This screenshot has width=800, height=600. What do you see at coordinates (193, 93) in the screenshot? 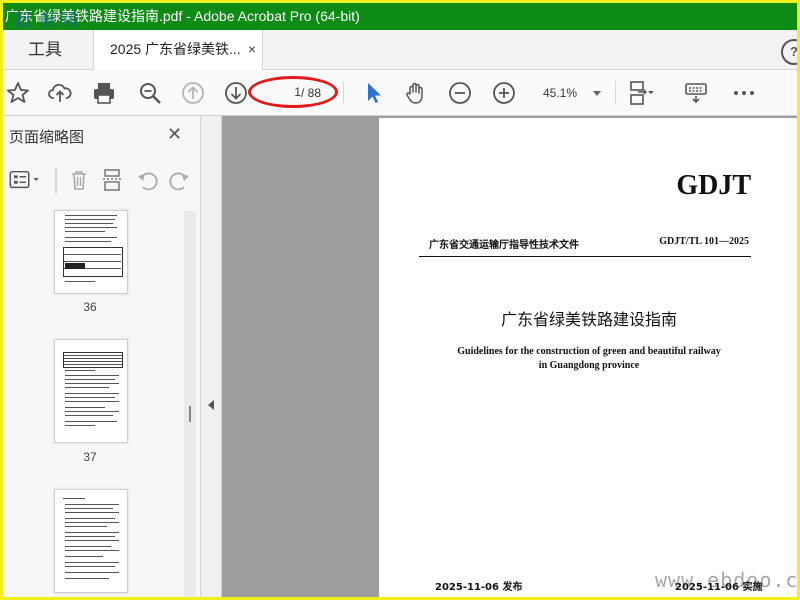
I see `previous-page-icon` at bounding box center [193, 93].